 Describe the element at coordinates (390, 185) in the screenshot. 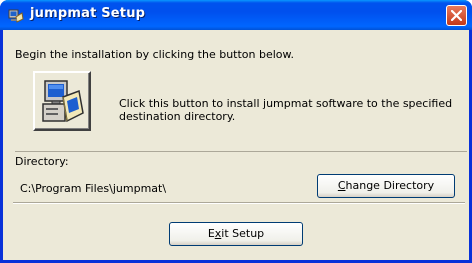

I see `change-directory-label: hange Directory` at that location.